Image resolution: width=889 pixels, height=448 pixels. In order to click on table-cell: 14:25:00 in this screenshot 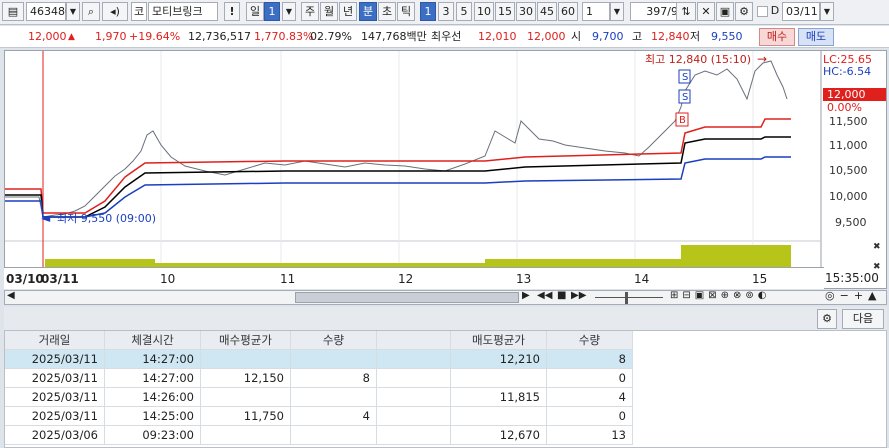, I will do `click(153, 416)`.